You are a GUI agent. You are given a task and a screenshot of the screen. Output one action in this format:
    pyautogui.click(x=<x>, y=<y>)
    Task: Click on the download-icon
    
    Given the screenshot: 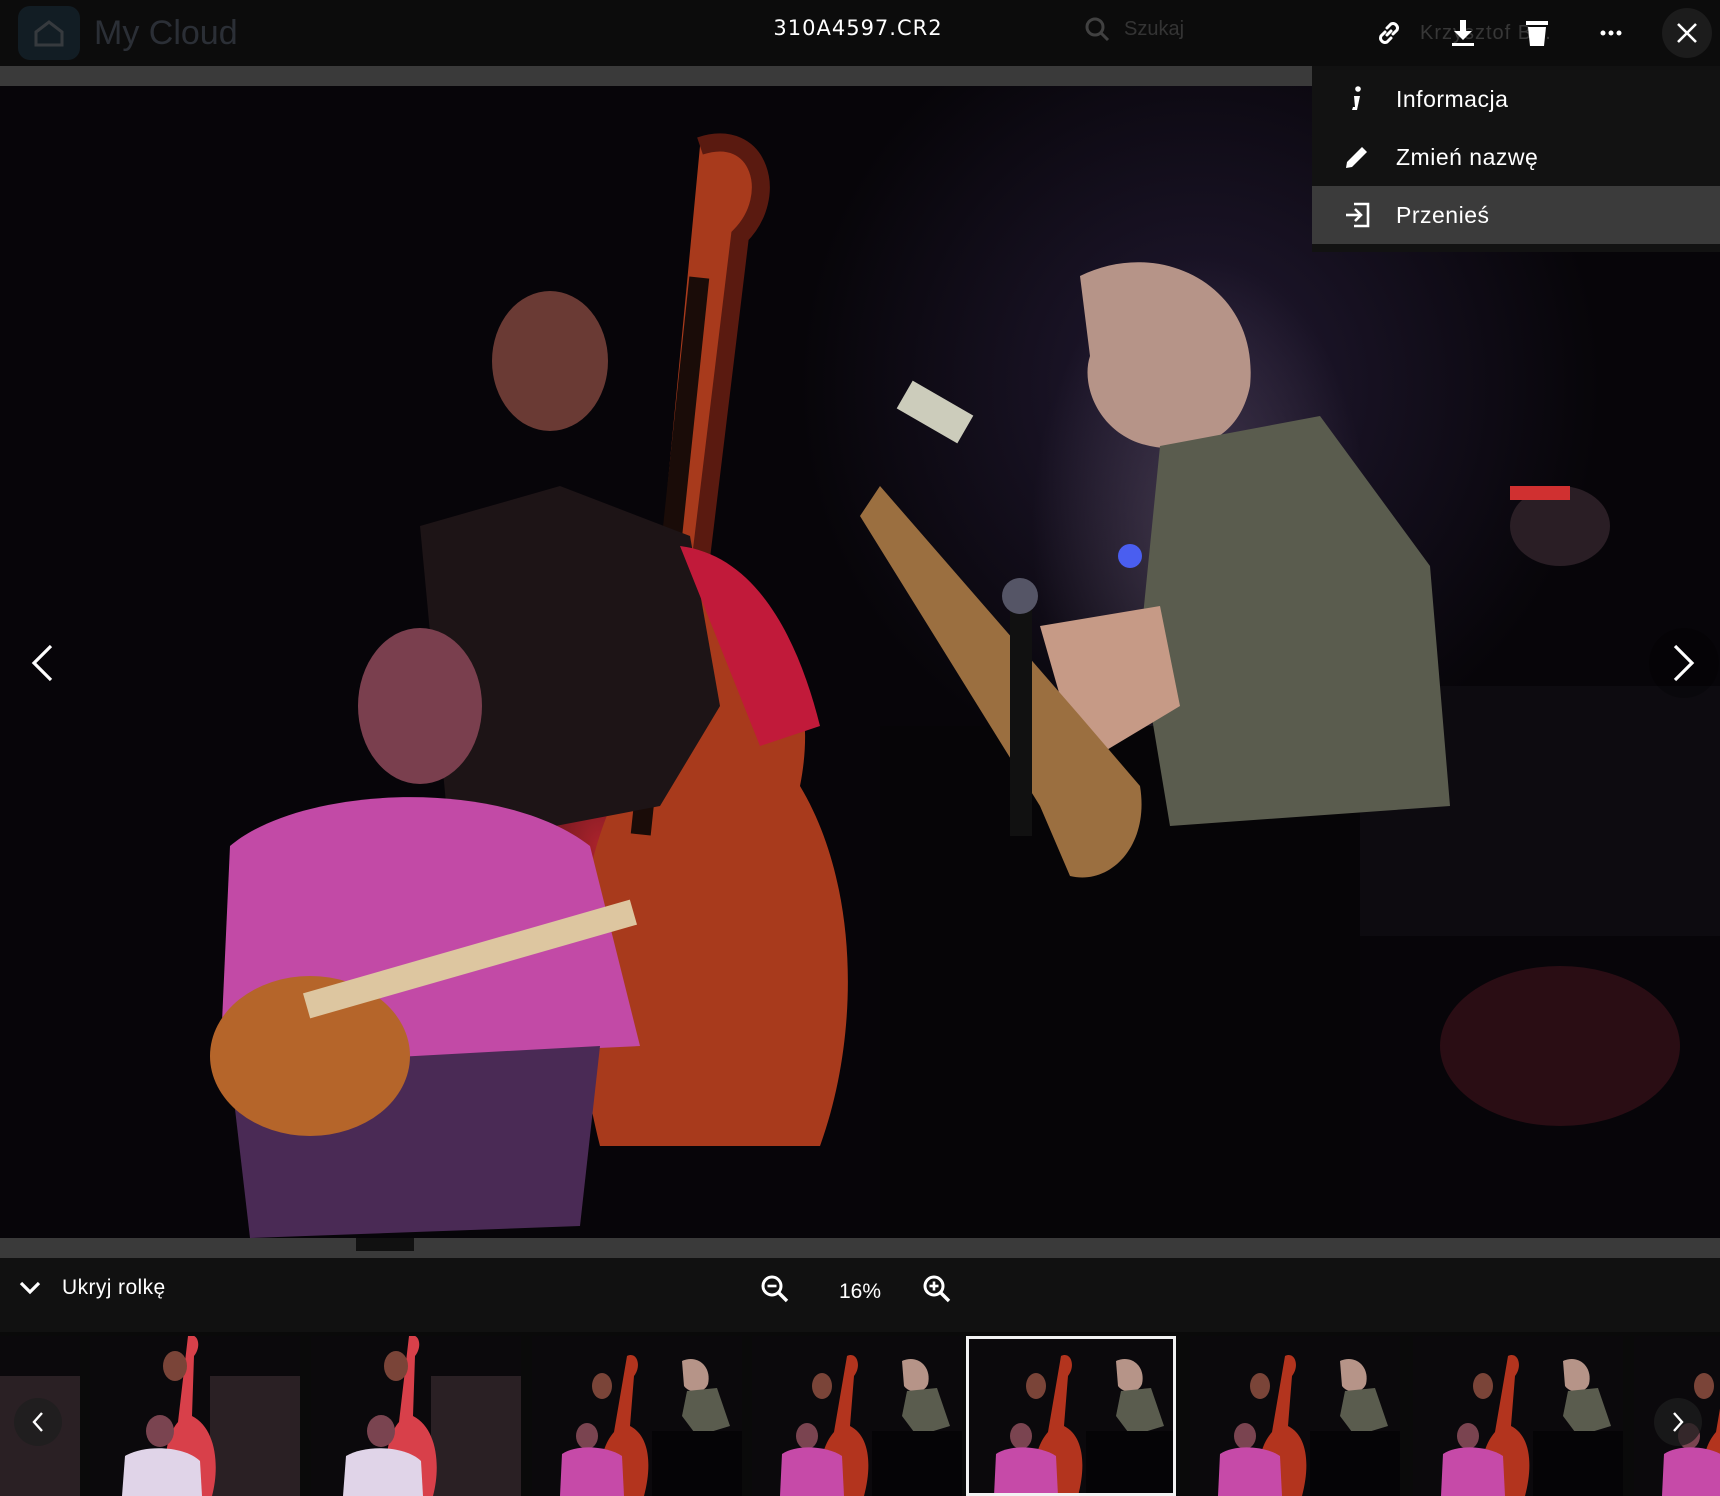 What is the action you would take?
    pyautogui.click(x=1463, y=33)
    